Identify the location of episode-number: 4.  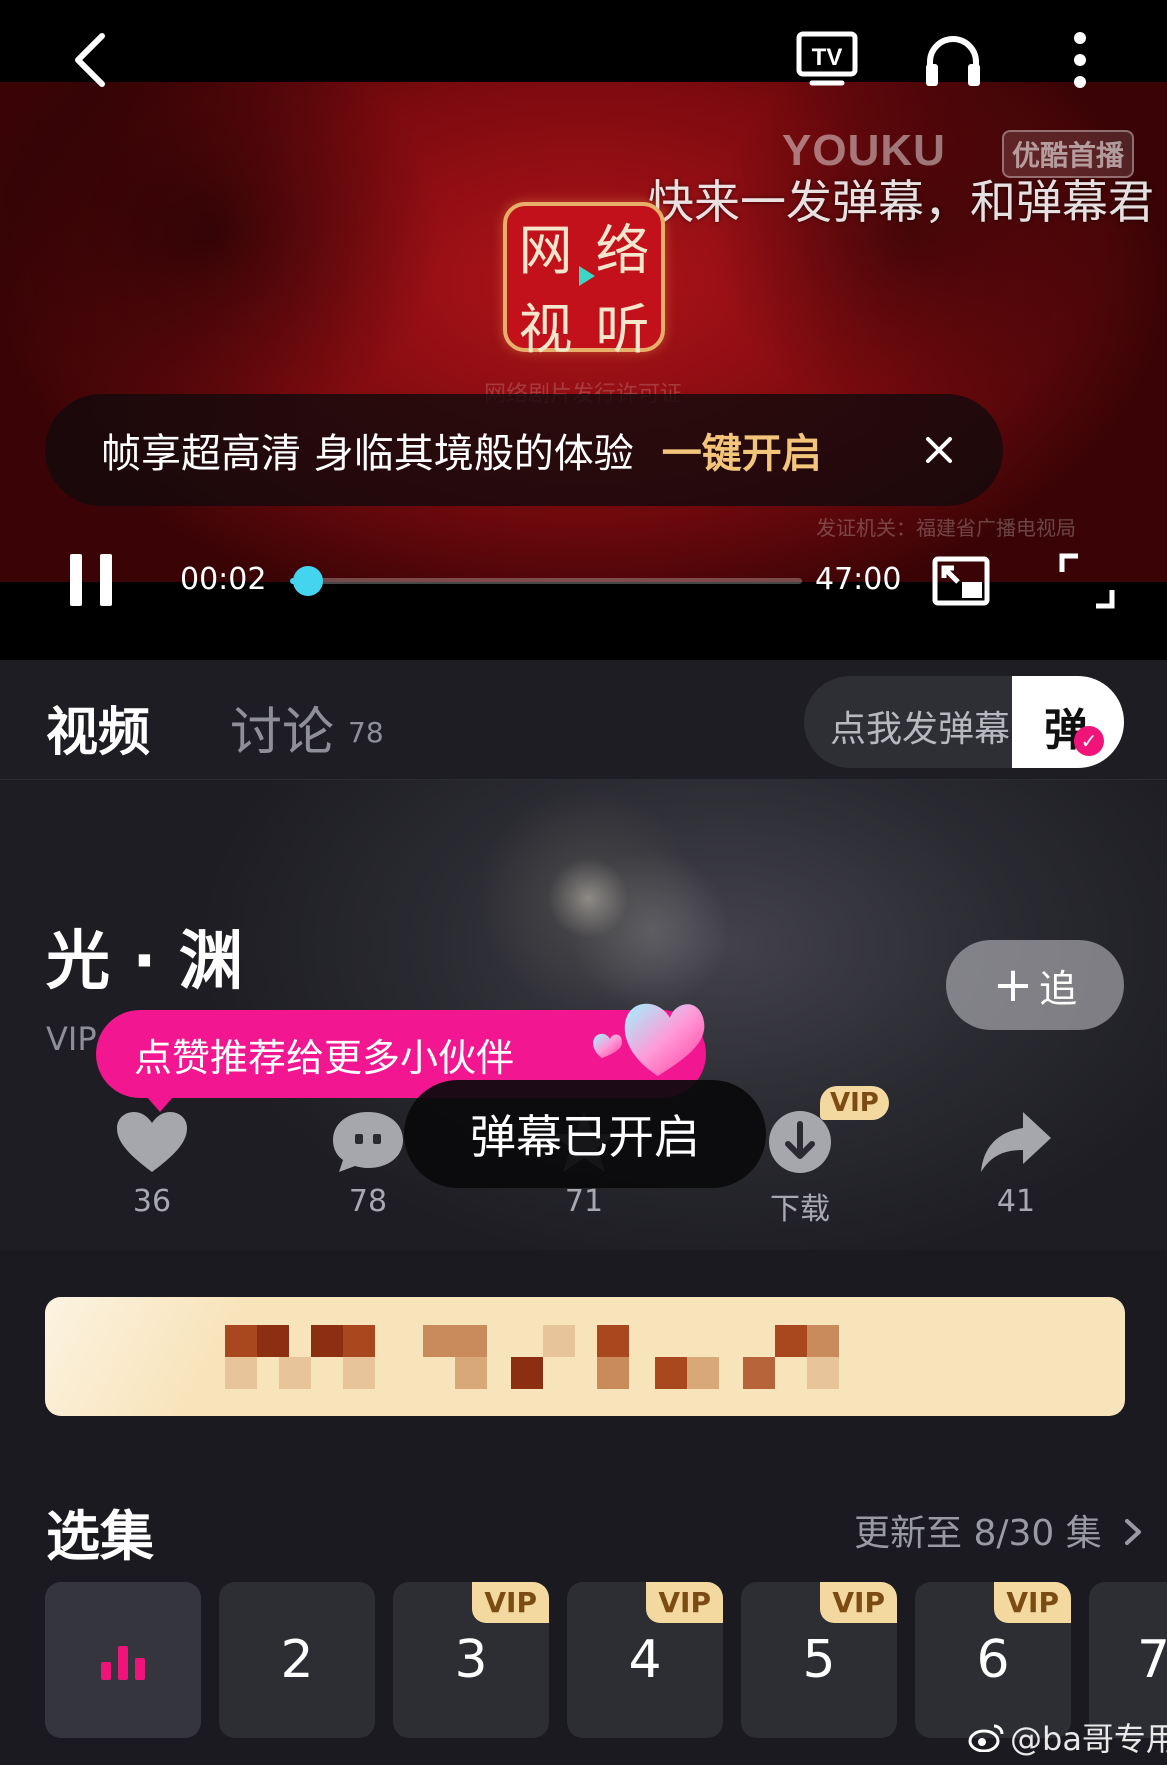
(645, 1660).